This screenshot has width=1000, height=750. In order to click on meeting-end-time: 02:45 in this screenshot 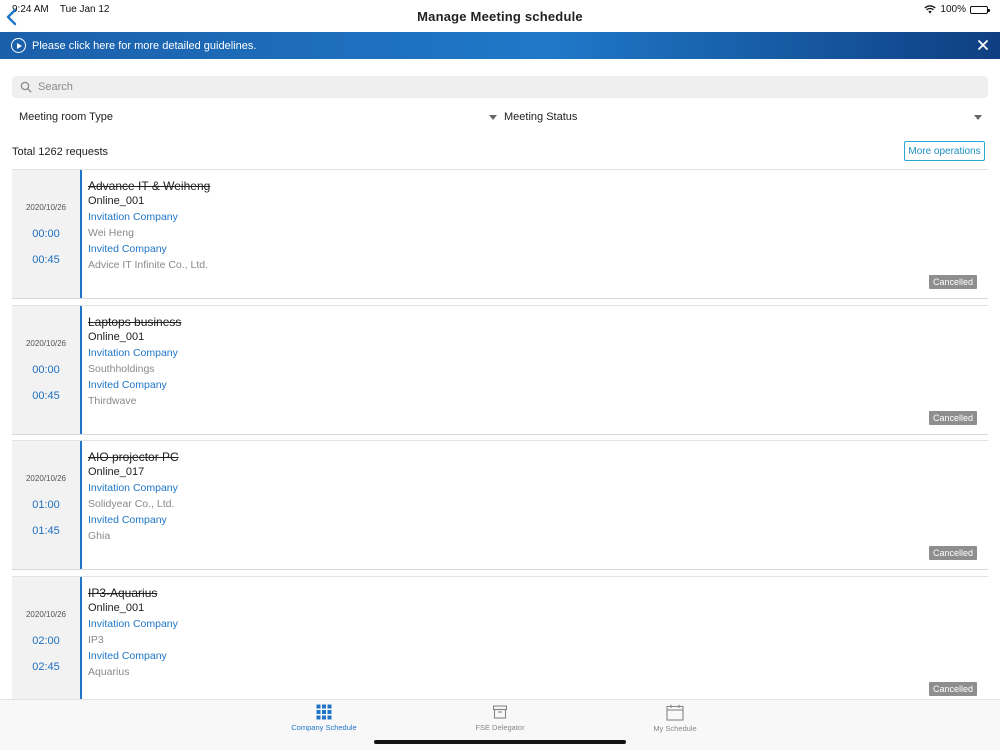, I will do `click(46, 666)`.